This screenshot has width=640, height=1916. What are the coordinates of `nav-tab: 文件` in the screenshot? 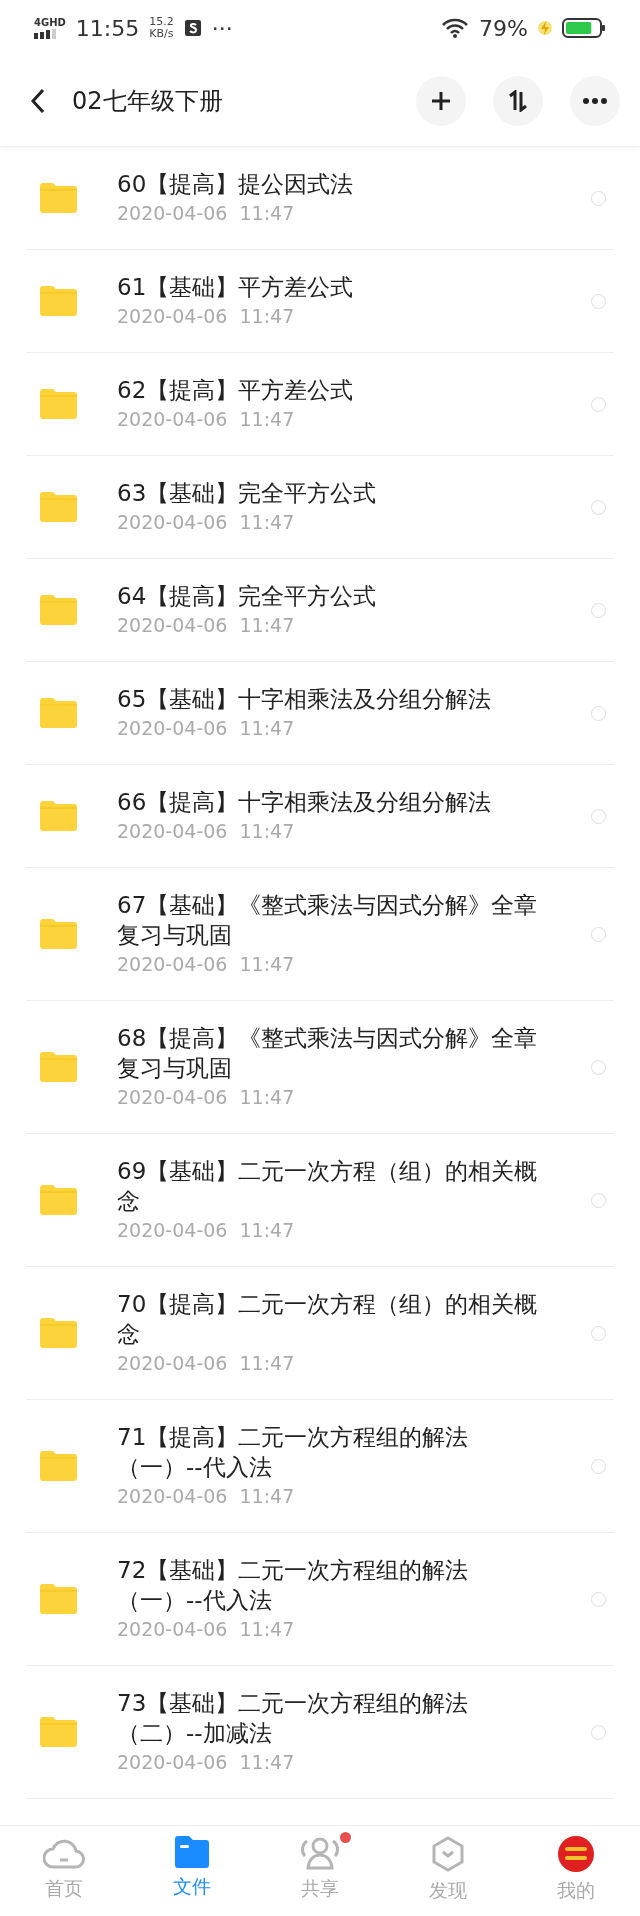 It's located at (192, 1871).